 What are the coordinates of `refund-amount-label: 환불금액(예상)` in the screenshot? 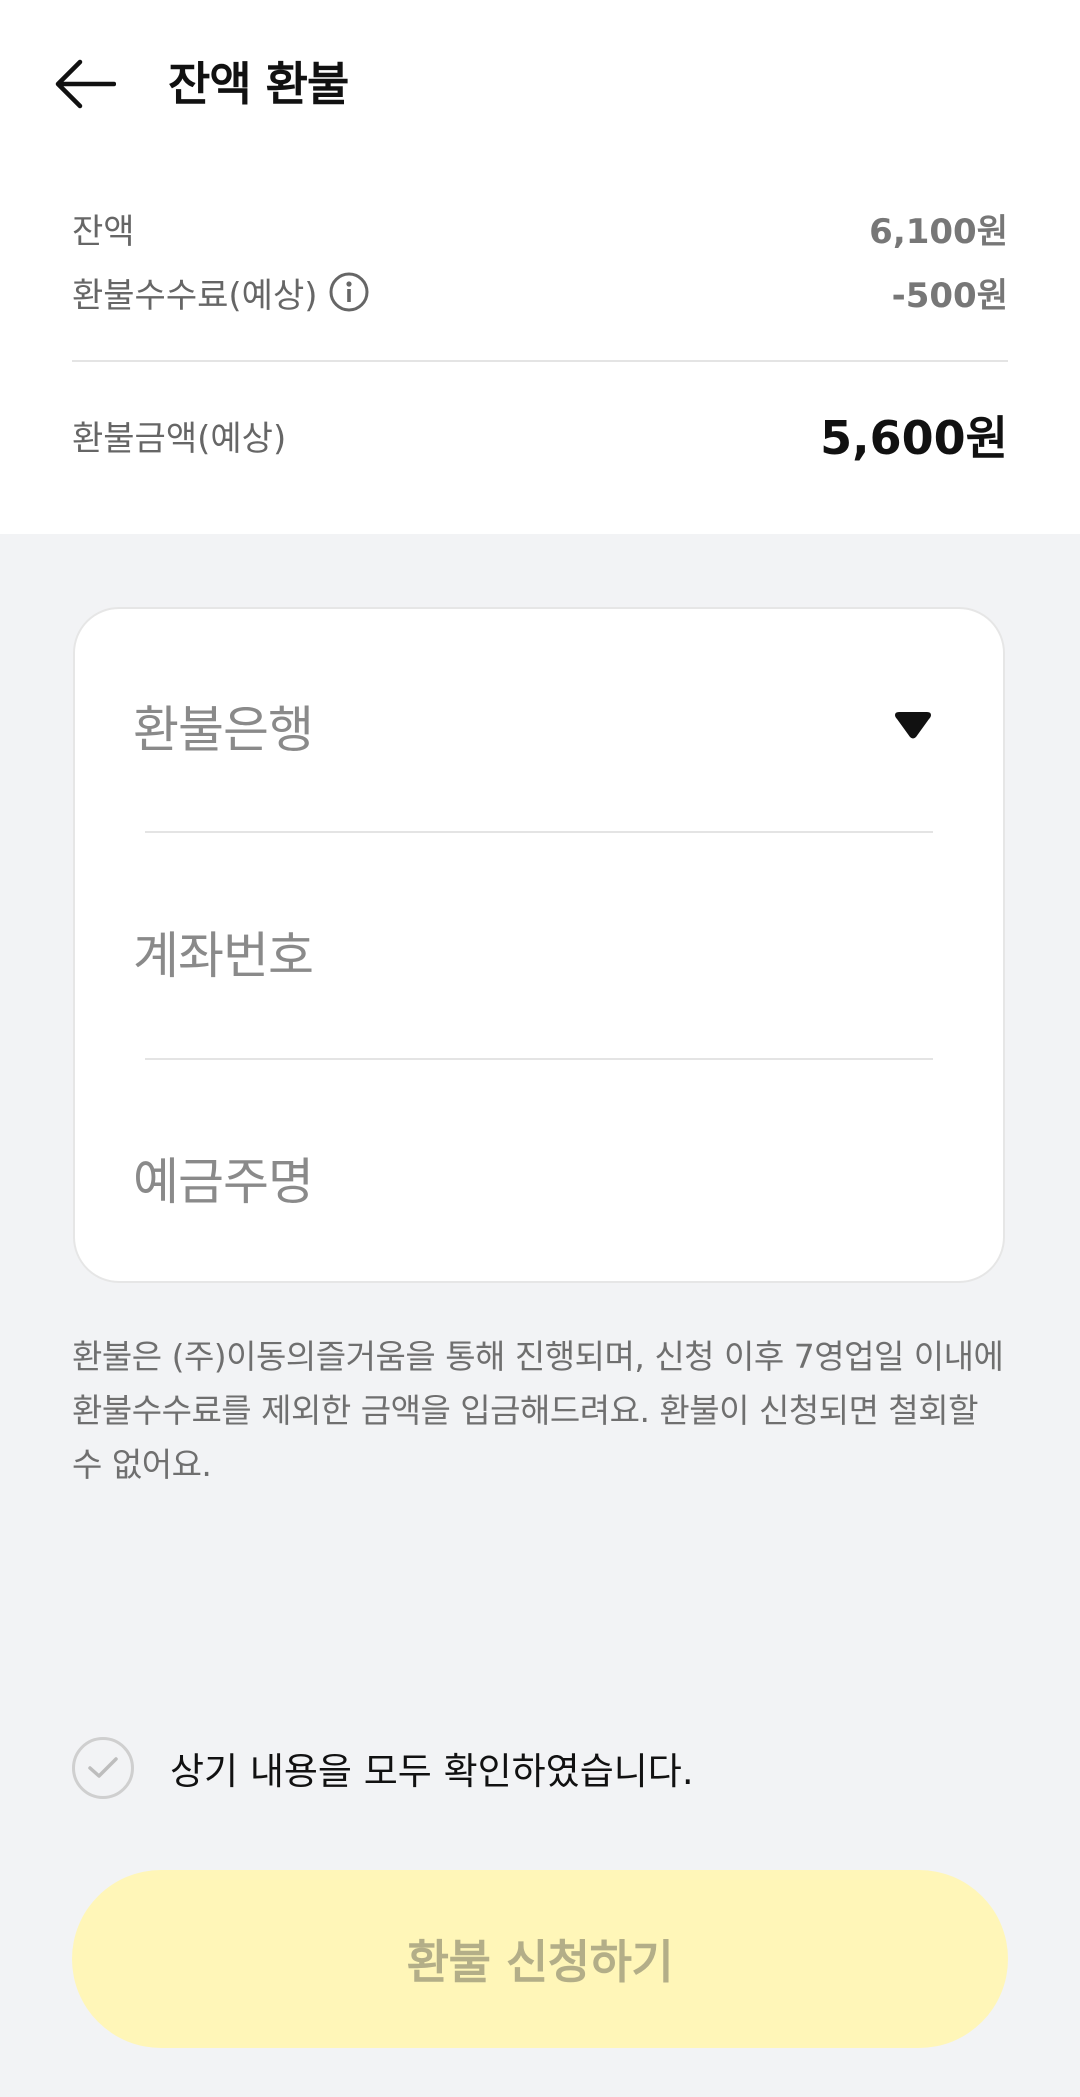 It's located at (179, 438).